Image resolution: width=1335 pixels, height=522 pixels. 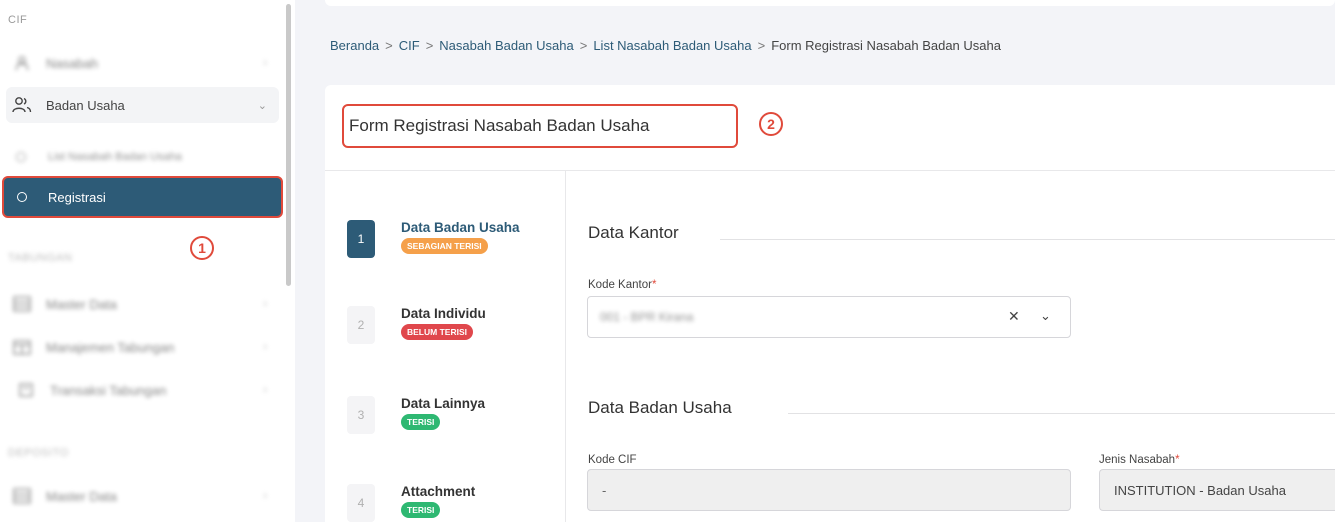 What do you see at coordinates (81, 304) in the screenshot?
I see `sidebar-item-master-data-label: Master Data` at bounding box center [81, 304].